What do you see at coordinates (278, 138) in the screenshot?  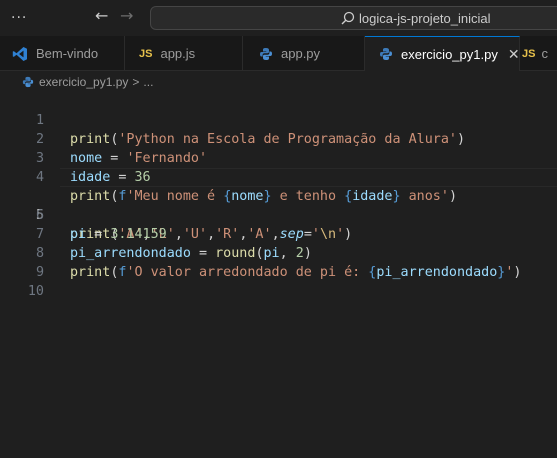 I see `code-line: 2 nome = 'Fernando'` at bounding box center [278, 138].